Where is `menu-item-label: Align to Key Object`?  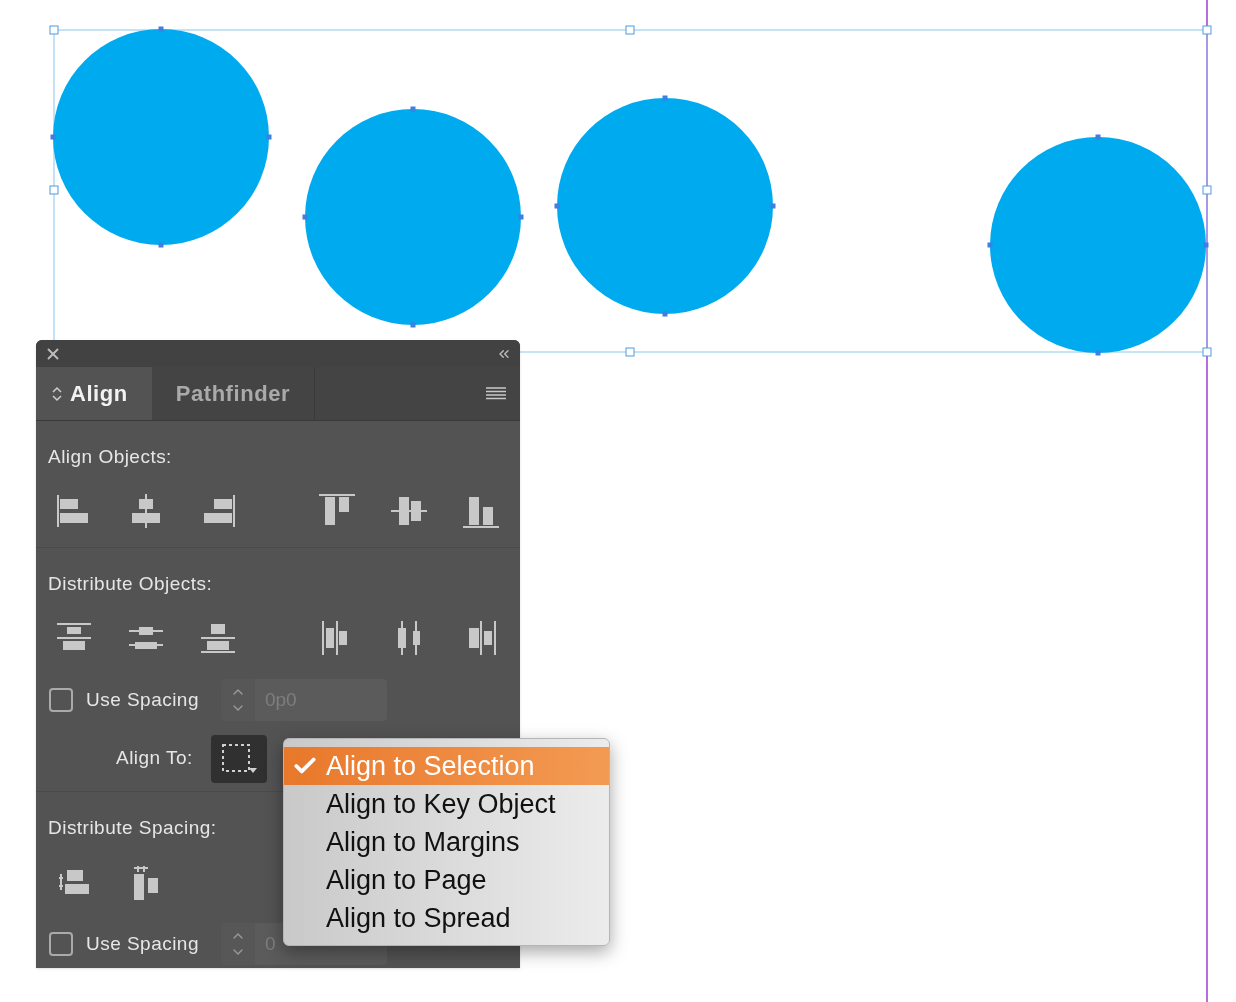
menu-item-label: Align to Key Object is located at coordinates (441, 804).